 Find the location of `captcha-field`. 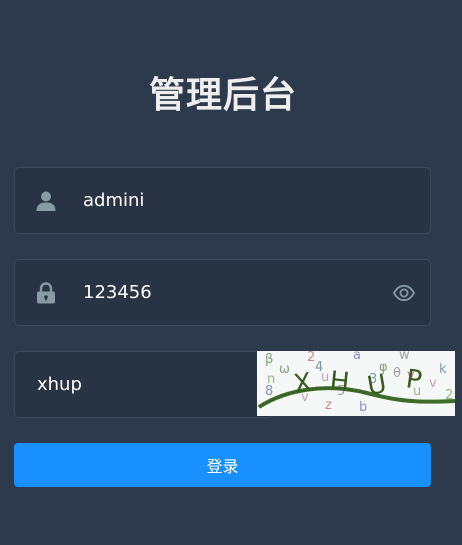

captcha-field is located at coordinates (144, 384).